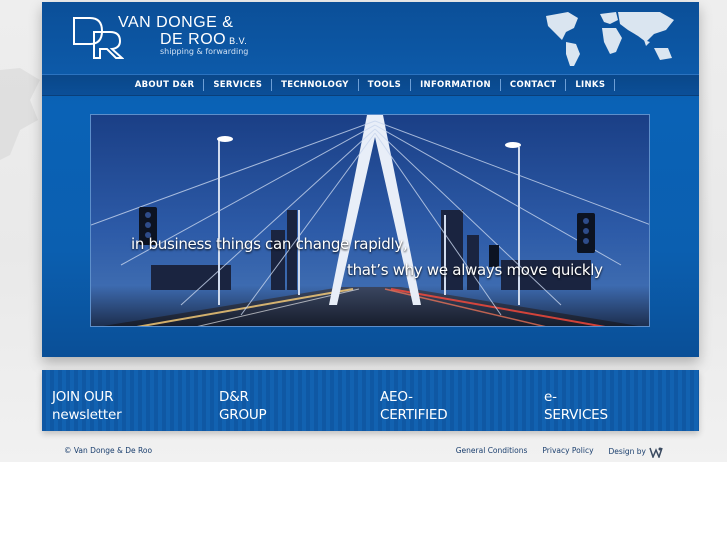  Describe the element at coordinates (414, 406) in the screenshot. I see `promo-aeo-link: AEO- CERTIFIED` at that location.